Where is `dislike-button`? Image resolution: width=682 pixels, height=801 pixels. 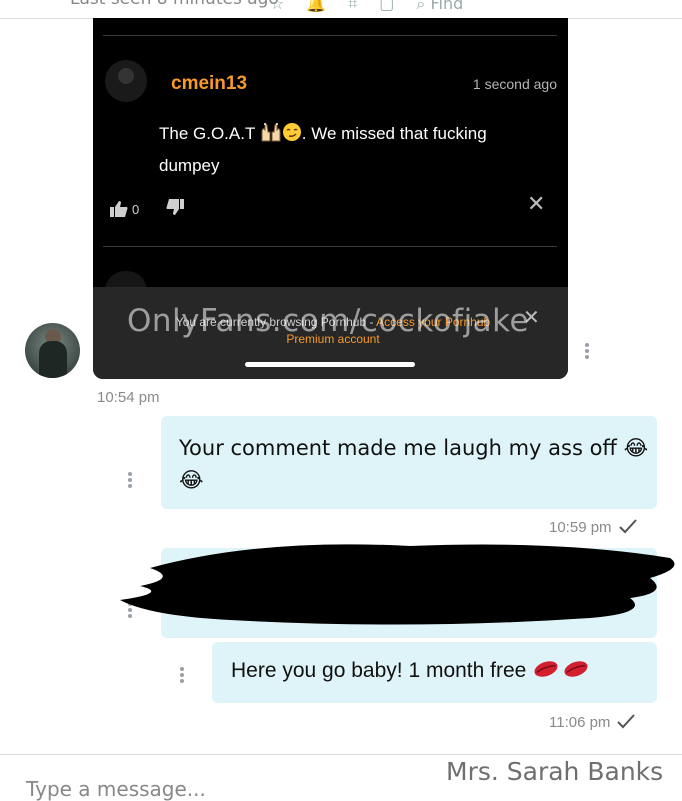
dislike-button is located at coordinates (175, 209).